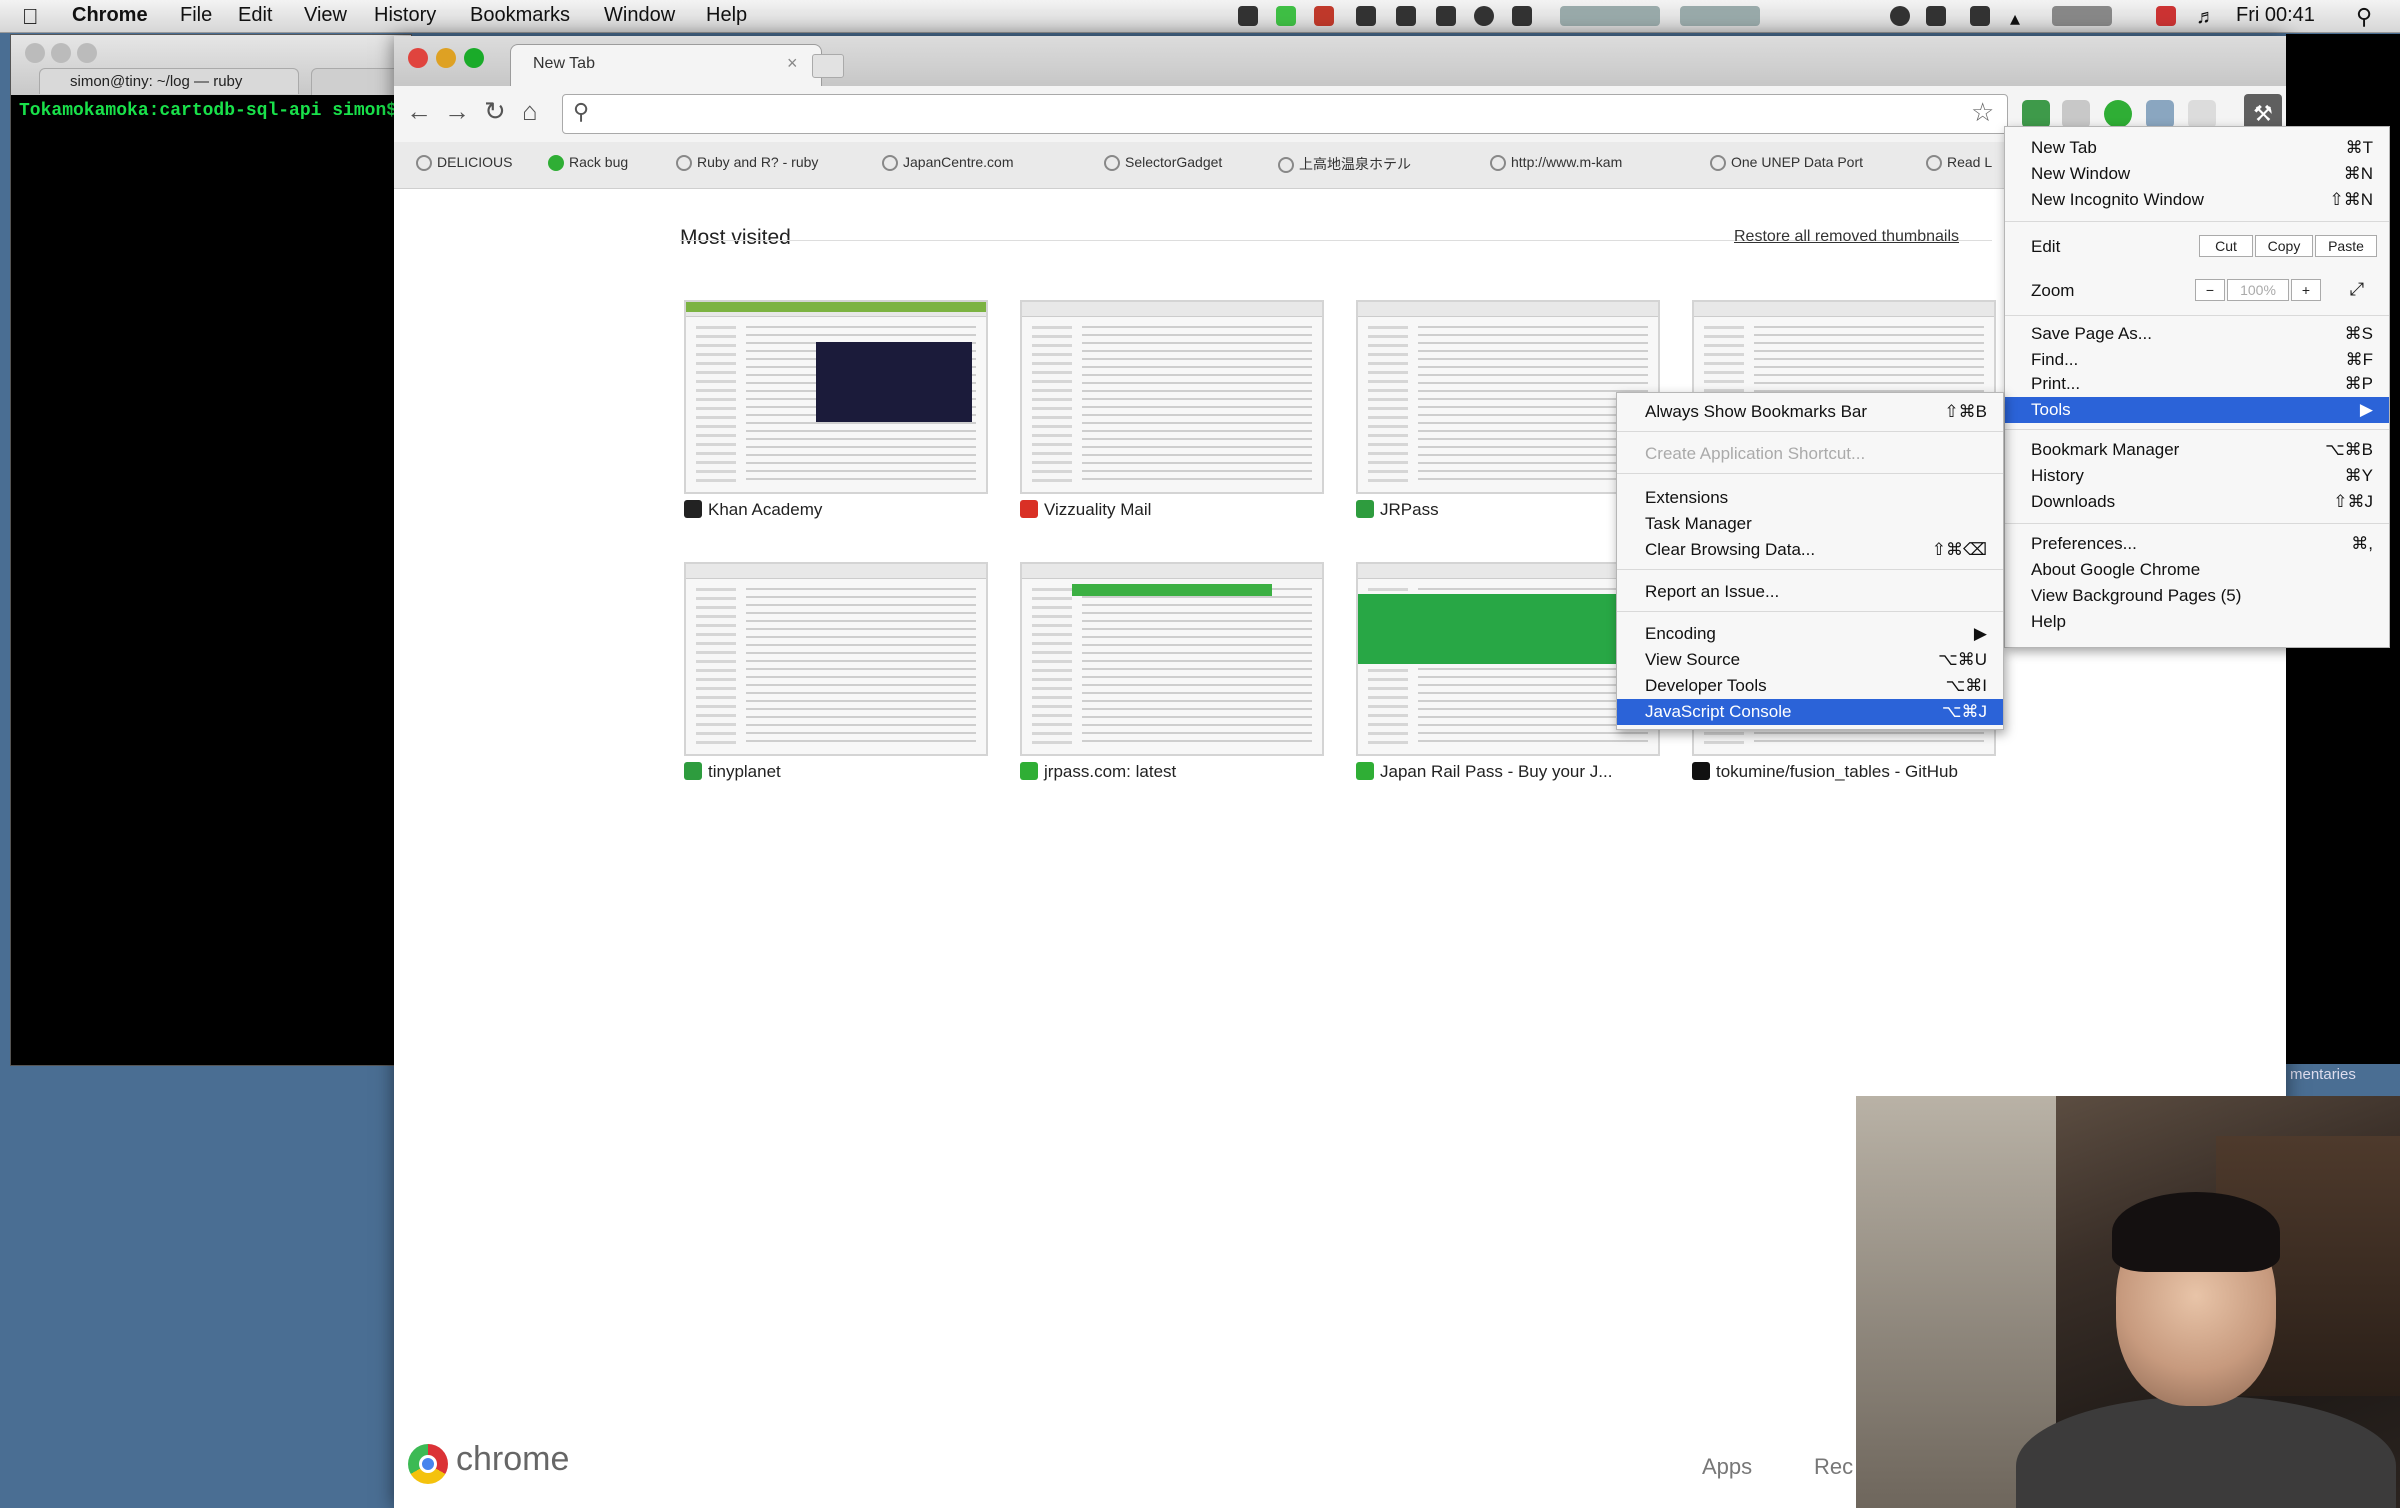  I want to click on menu-bookmark-manager: Bookmark Manager ⌥⌘B, so click(2197, 450).